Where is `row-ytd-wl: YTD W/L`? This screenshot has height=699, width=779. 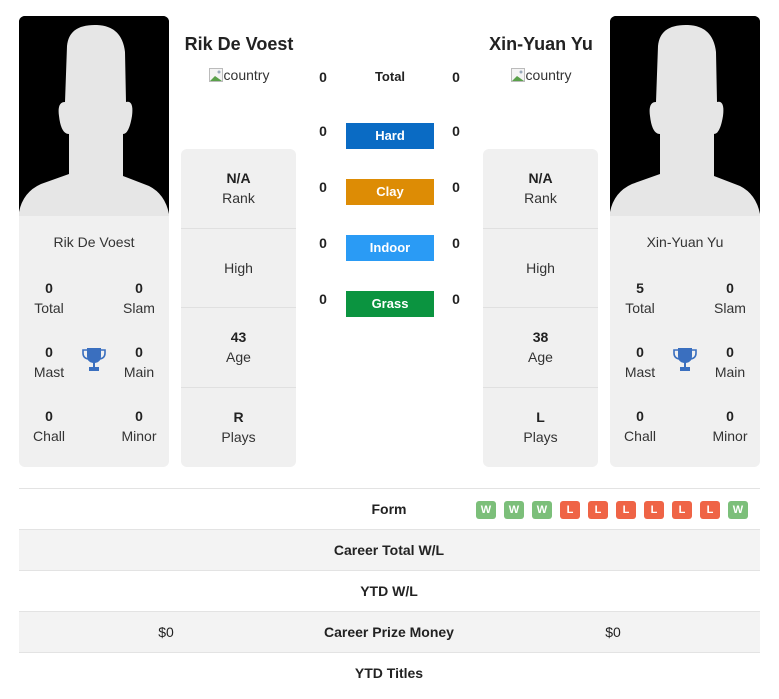
row-ytd-wl: YTD W/L is located at coordinates (389, 591).